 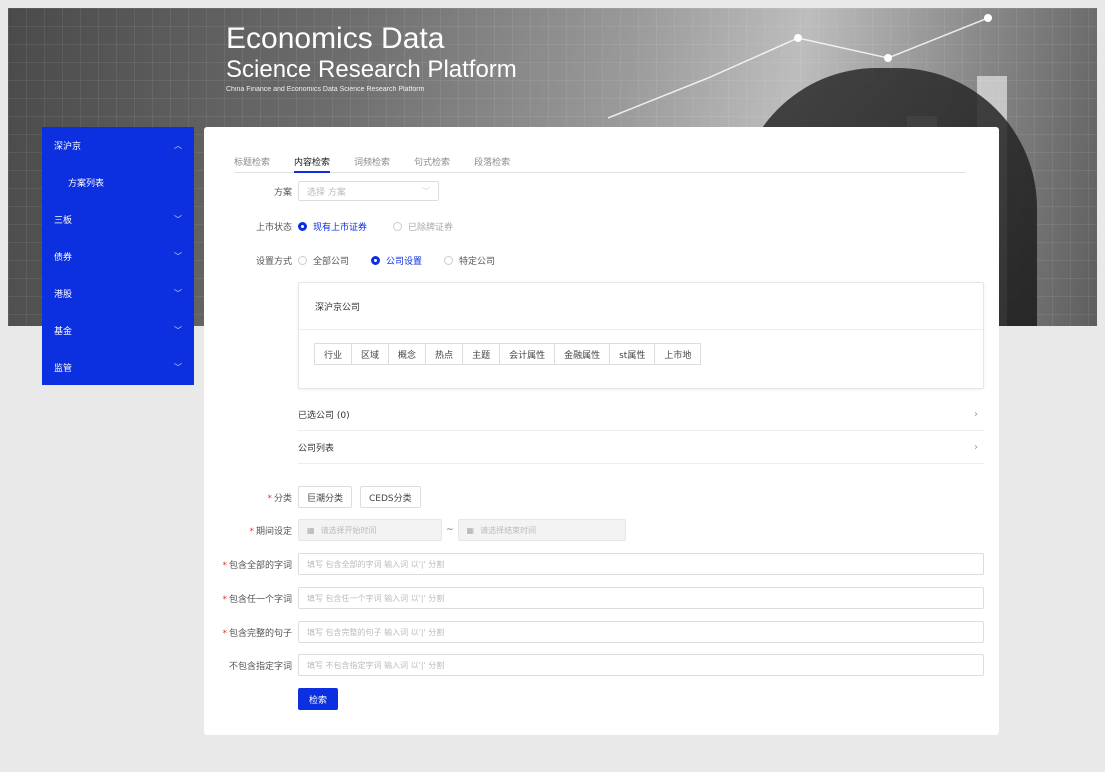 What do you see at coordinates (976, 414) in the screenshot?
I see `chevron-right-icon: ›` at bounding box center [976, 414].